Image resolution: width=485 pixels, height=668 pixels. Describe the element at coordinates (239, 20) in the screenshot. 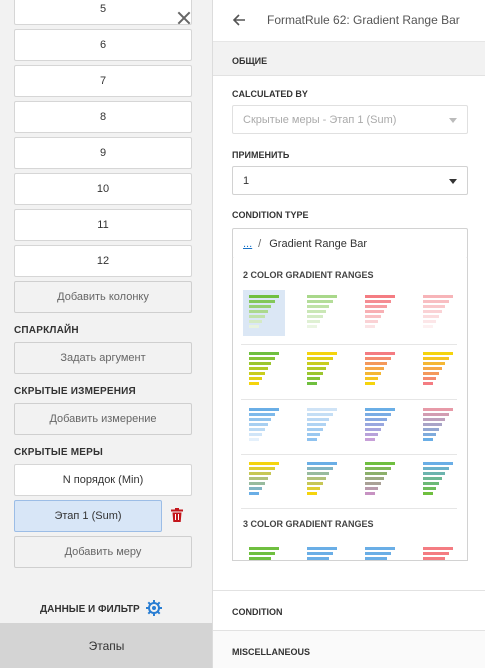

I see `back-arrow-icon` at that location.